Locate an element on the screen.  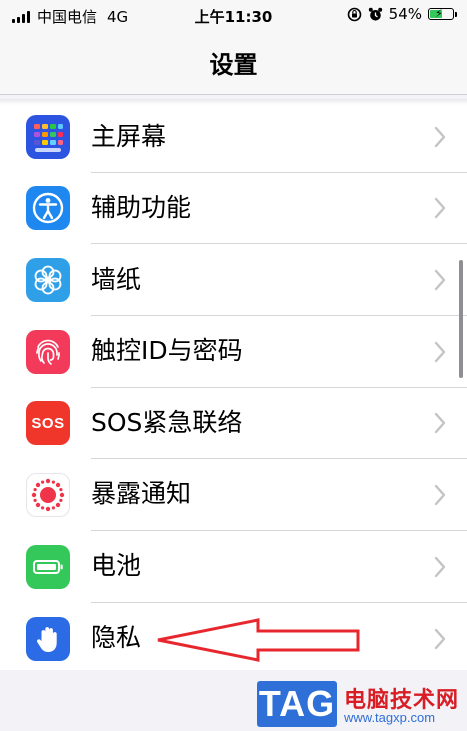
watermark: TAG 电脑技术网 www.tagxp.com is located at coordinates (359, 704).